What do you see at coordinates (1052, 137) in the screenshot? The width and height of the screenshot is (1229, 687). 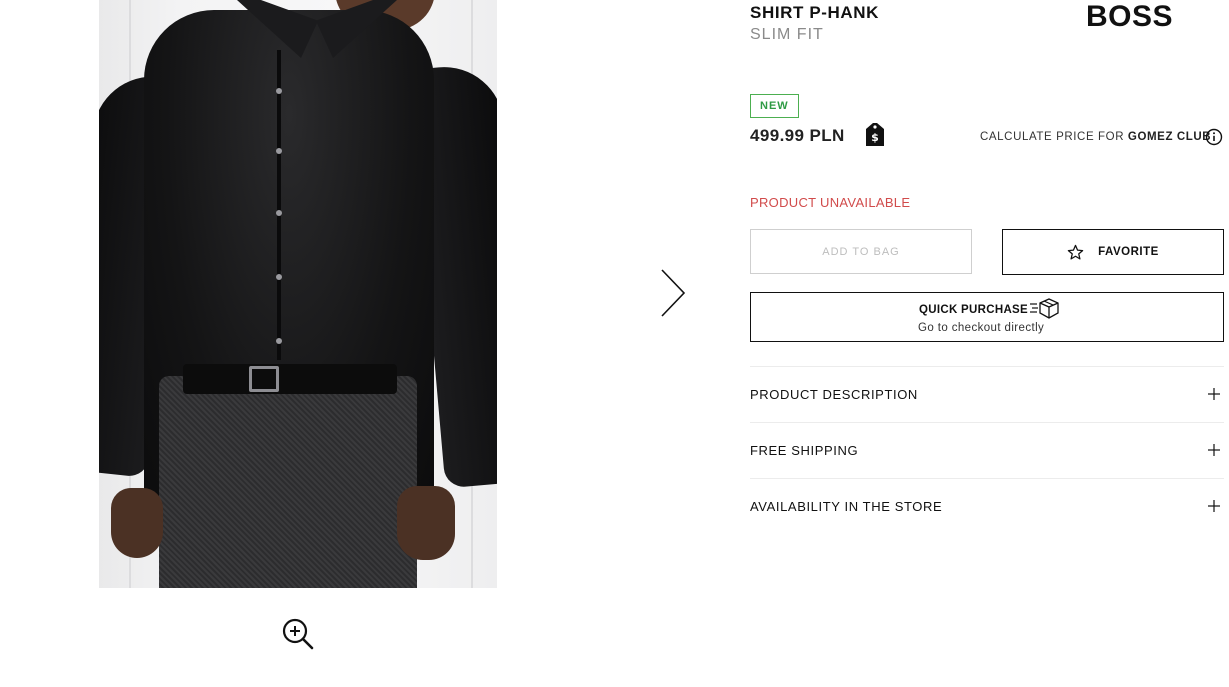 I see `calculate-price-prefix: CALCULATE PRICE FOR` at bounding box center [1052, 137].